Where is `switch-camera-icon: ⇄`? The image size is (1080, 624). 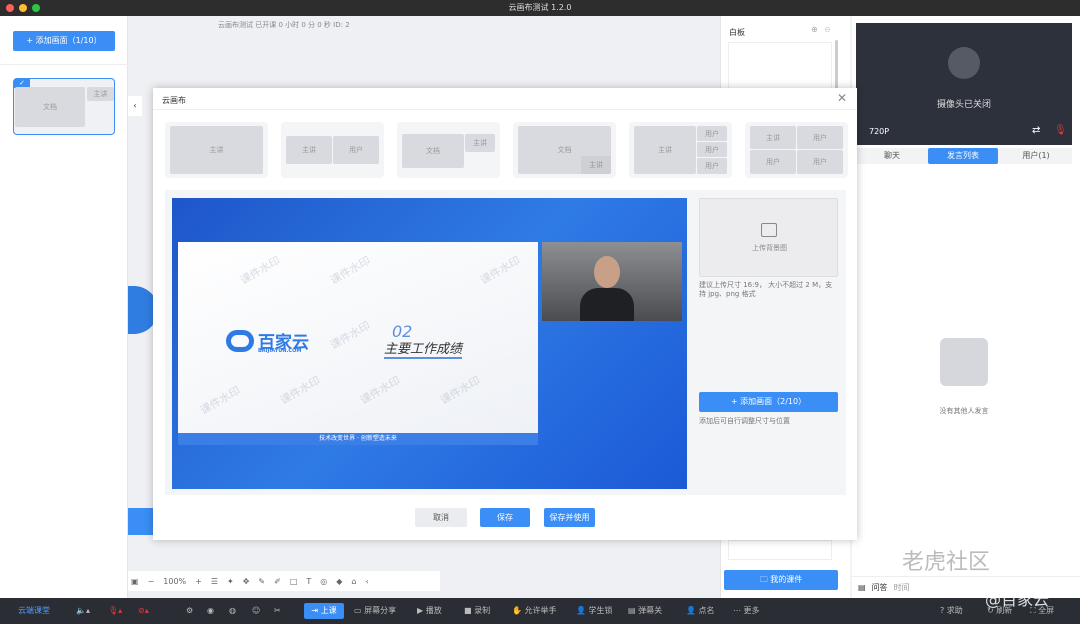 switch-camera-icon: ⇄ is located at coordinates (1036, 130).